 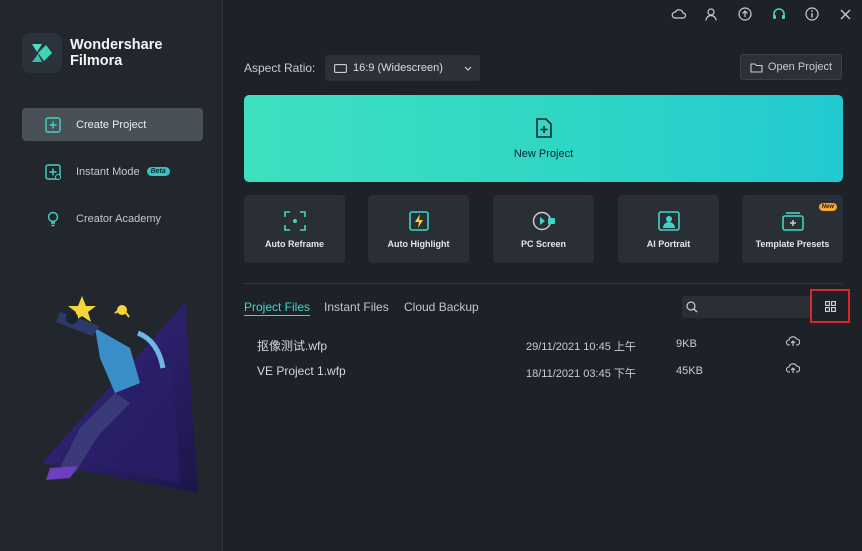 What do you see at coordinates (543, 153) in the screenshot?
I see `new-project-label: New Project` at bounding box center [543, 153].